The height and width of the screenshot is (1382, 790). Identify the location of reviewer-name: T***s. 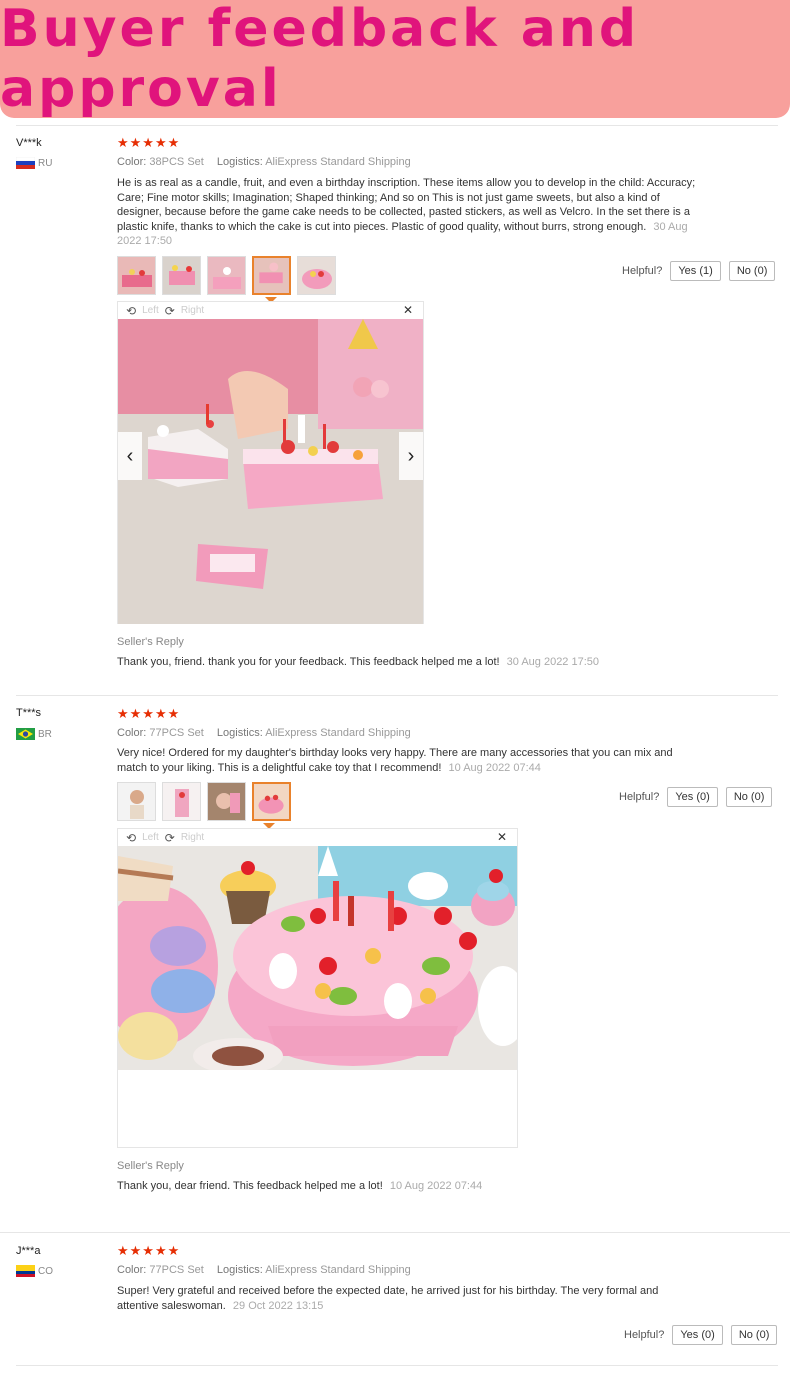
(29, 713).